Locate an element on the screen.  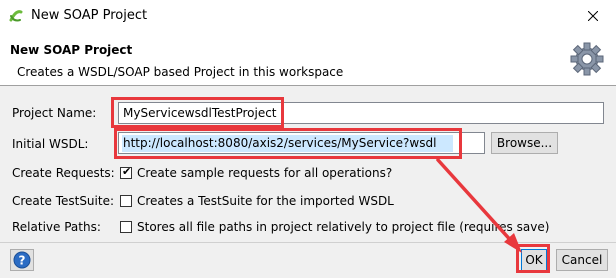
window-close-button is located at coordinates (593, 16).